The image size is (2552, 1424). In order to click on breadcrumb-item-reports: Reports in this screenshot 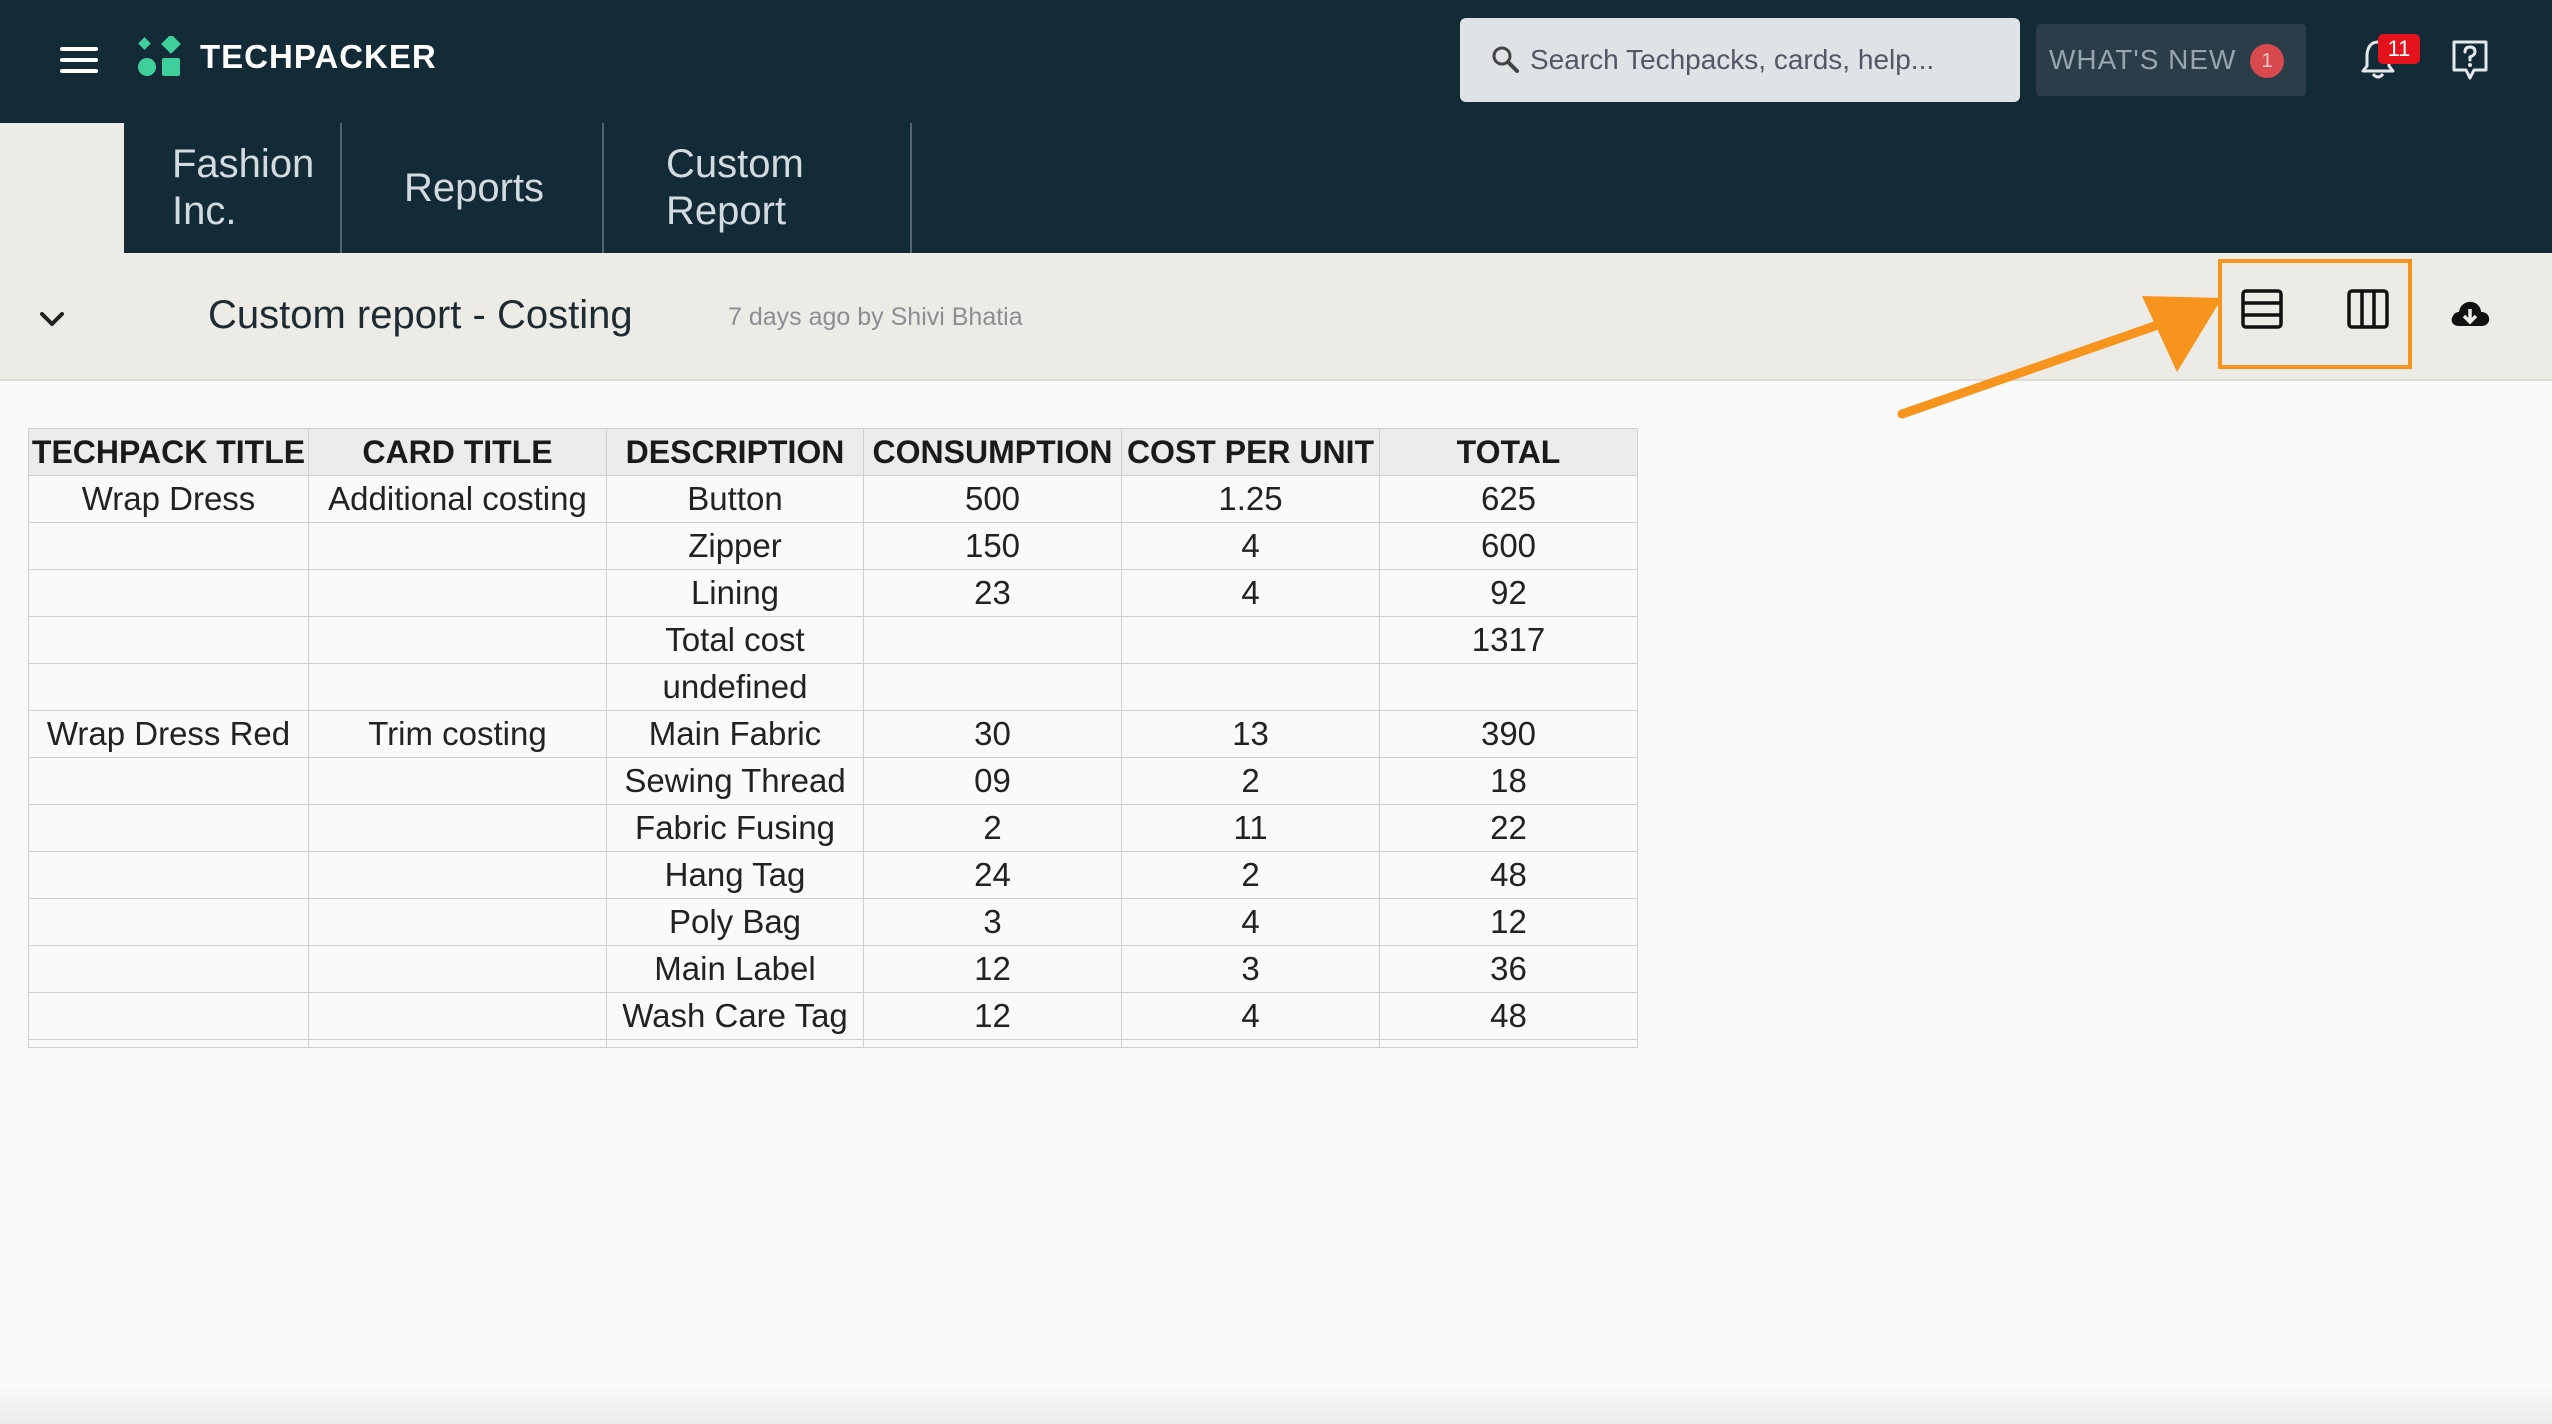, I will do `click(473, 188)`.